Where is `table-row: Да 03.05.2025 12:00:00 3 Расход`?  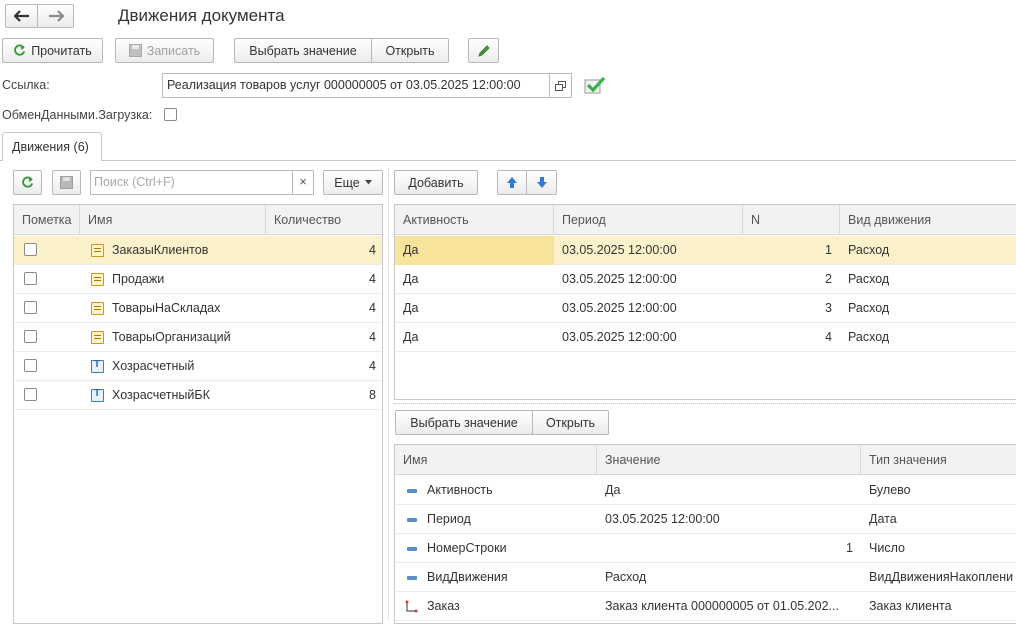
table-row: Да 03.05.2025 12:00:00 3 Расход is located at coordinates (705, 308).